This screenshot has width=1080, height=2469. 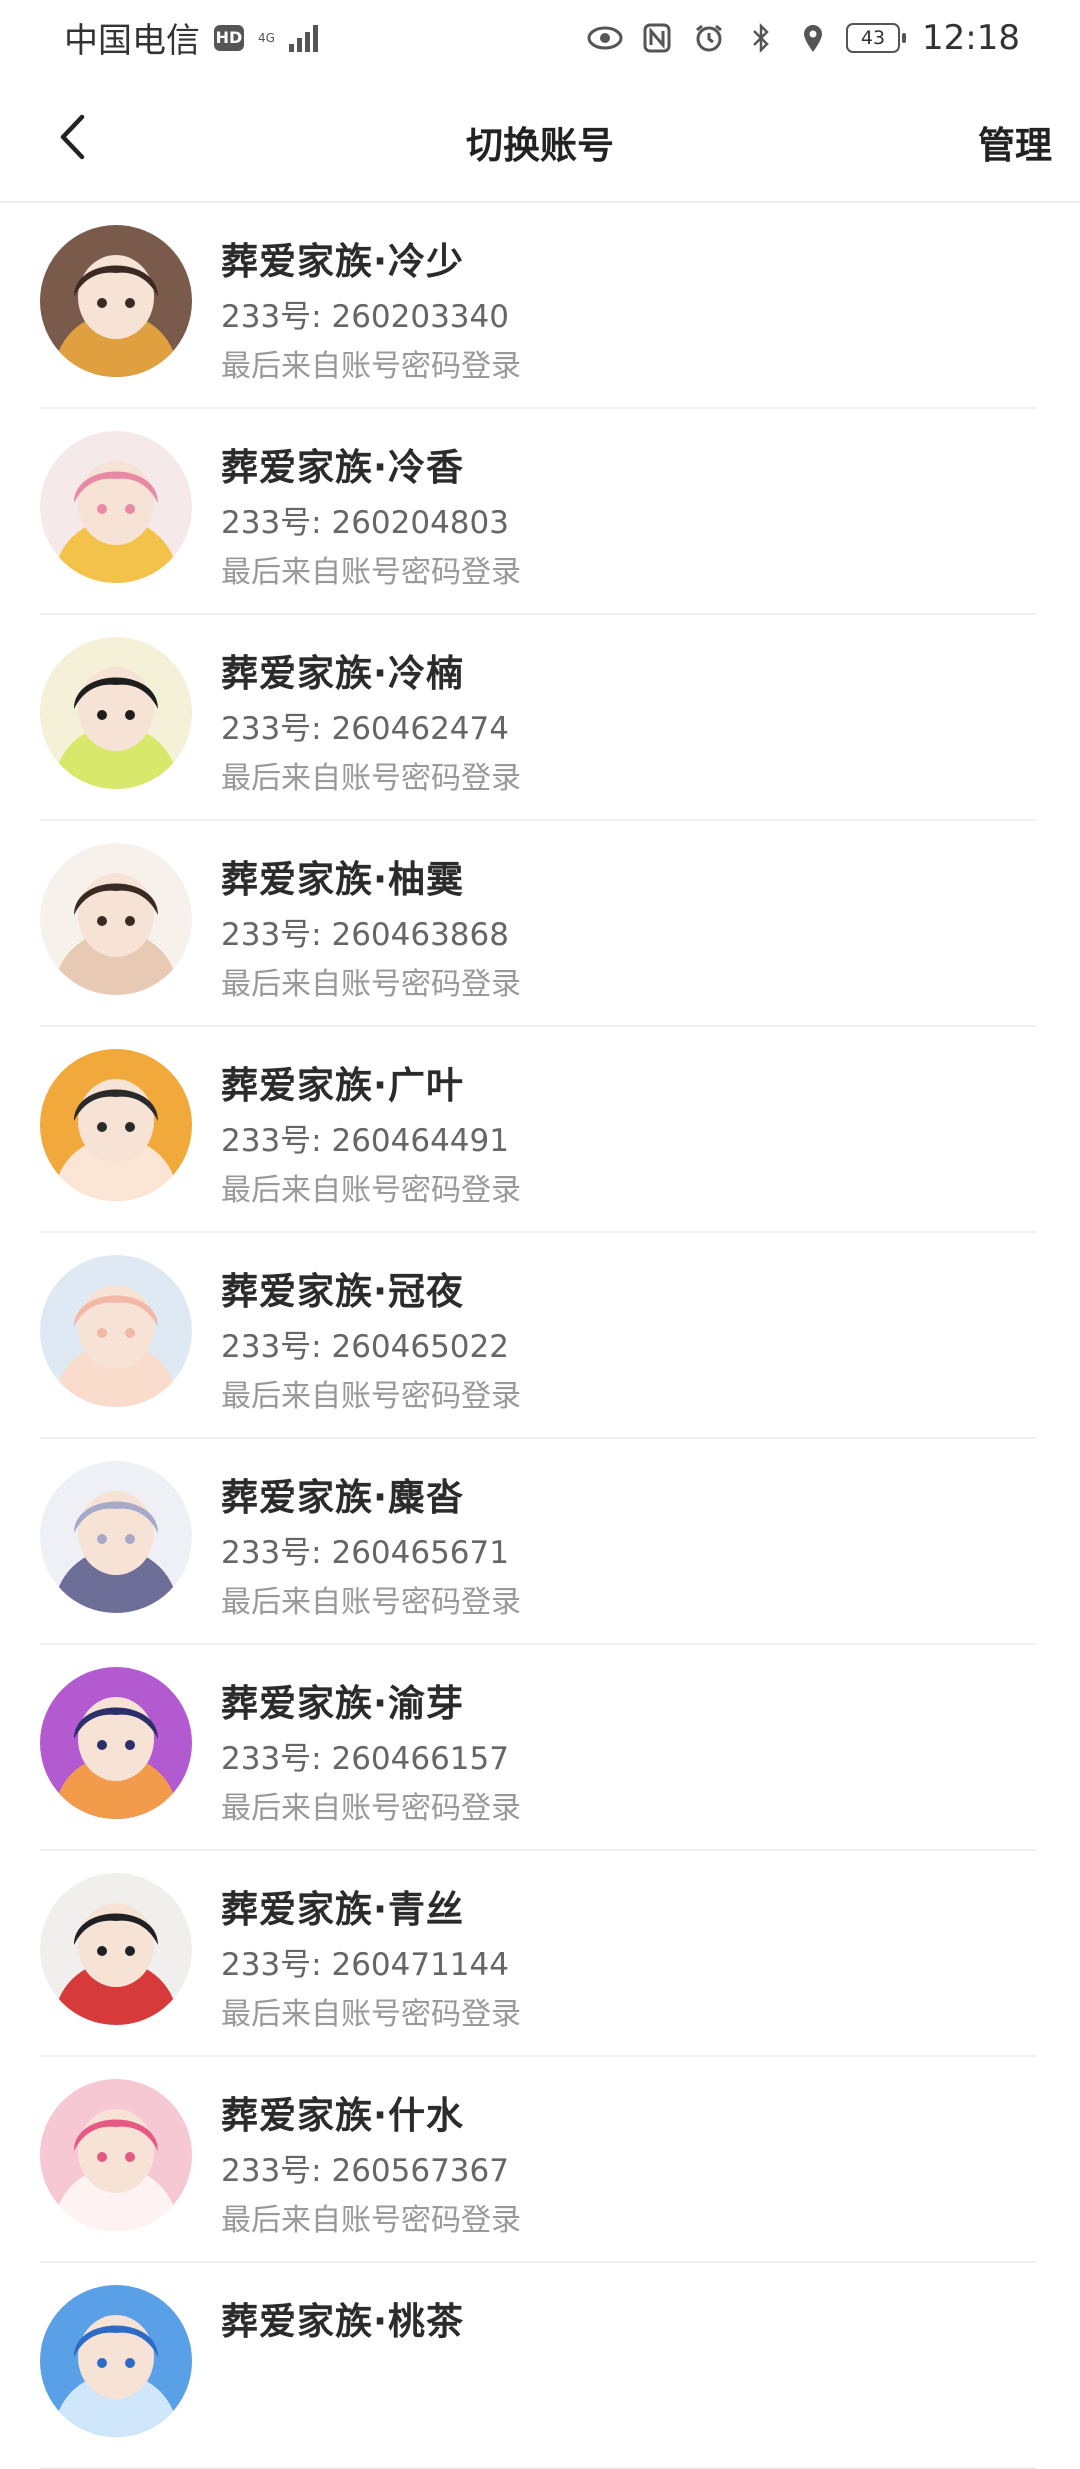 What do you see at coordinates (971, 37) in the screenshot?
I see `clock: 12:18` at bounding box center [971, 37].